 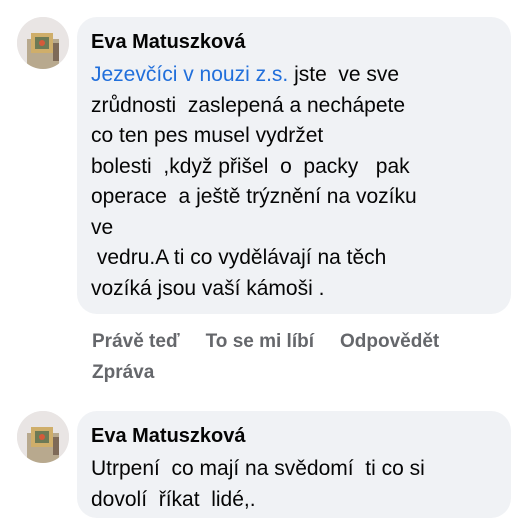 I want to click on text-line: vedru.A ti co vydělávají na těch, so click(x=239, y=257).